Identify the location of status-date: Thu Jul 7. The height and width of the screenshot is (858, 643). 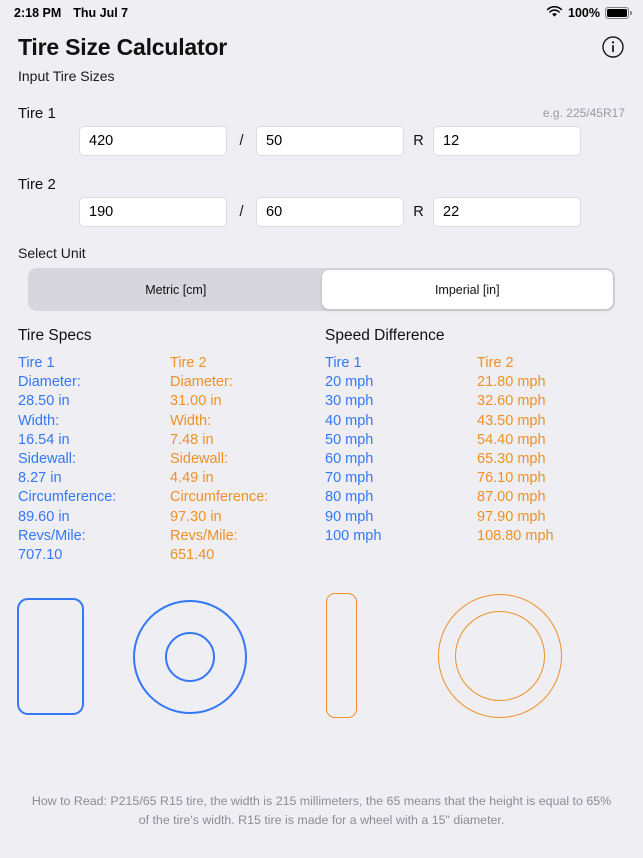
(101, 13).